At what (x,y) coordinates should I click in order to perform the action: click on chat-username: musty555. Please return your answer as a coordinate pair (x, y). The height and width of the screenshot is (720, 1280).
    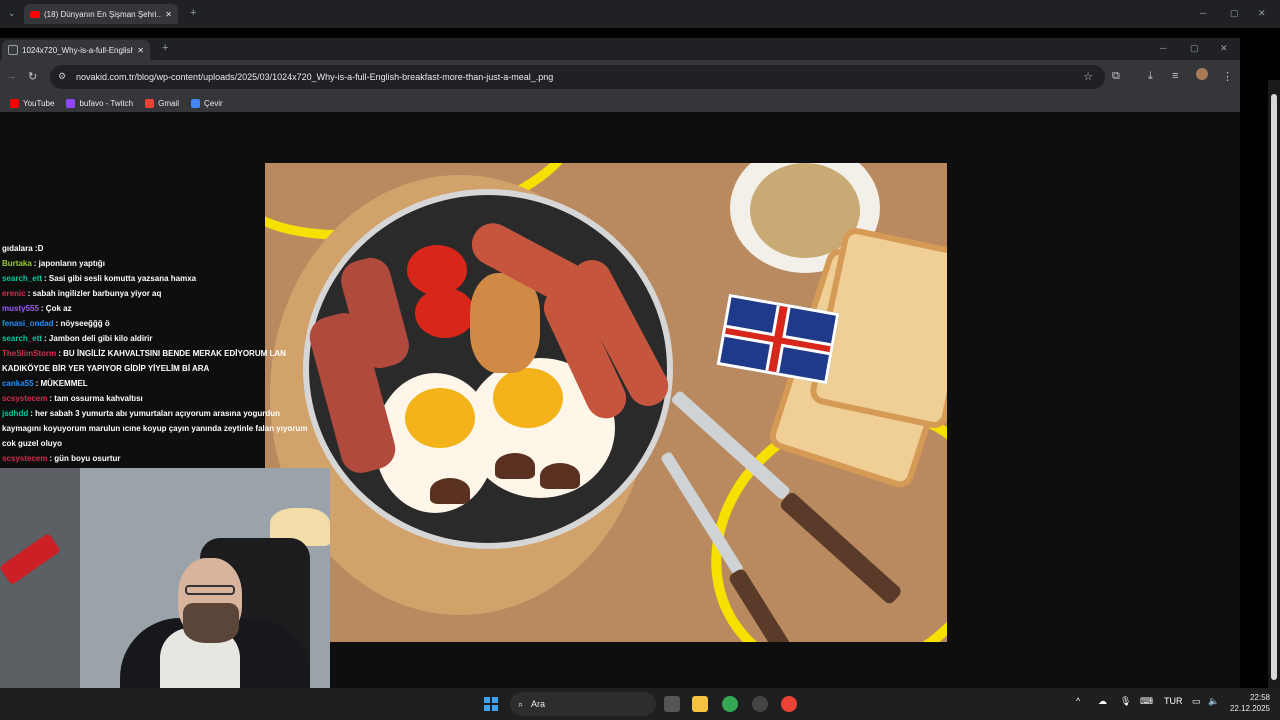
    Looking at the image, I should click on (20, 308).